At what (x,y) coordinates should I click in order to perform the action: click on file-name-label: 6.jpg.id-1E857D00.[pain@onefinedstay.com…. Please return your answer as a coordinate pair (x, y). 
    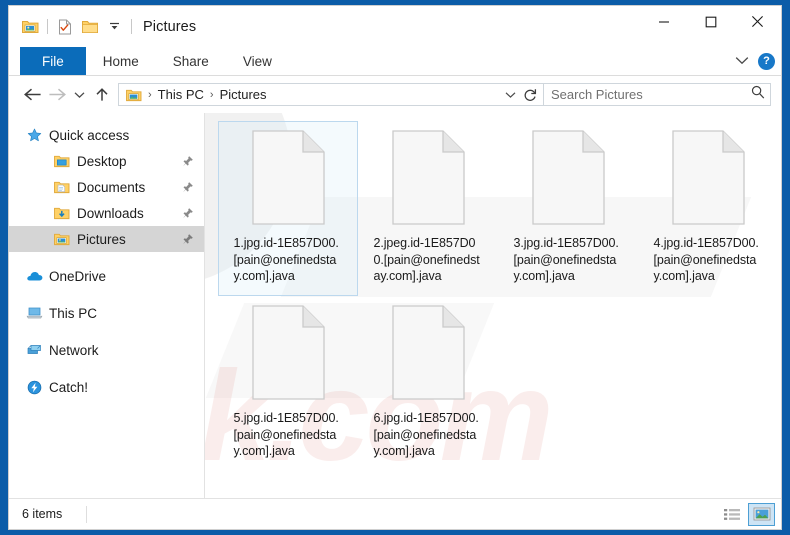
    Looking at the image, I should click on (426, 434).